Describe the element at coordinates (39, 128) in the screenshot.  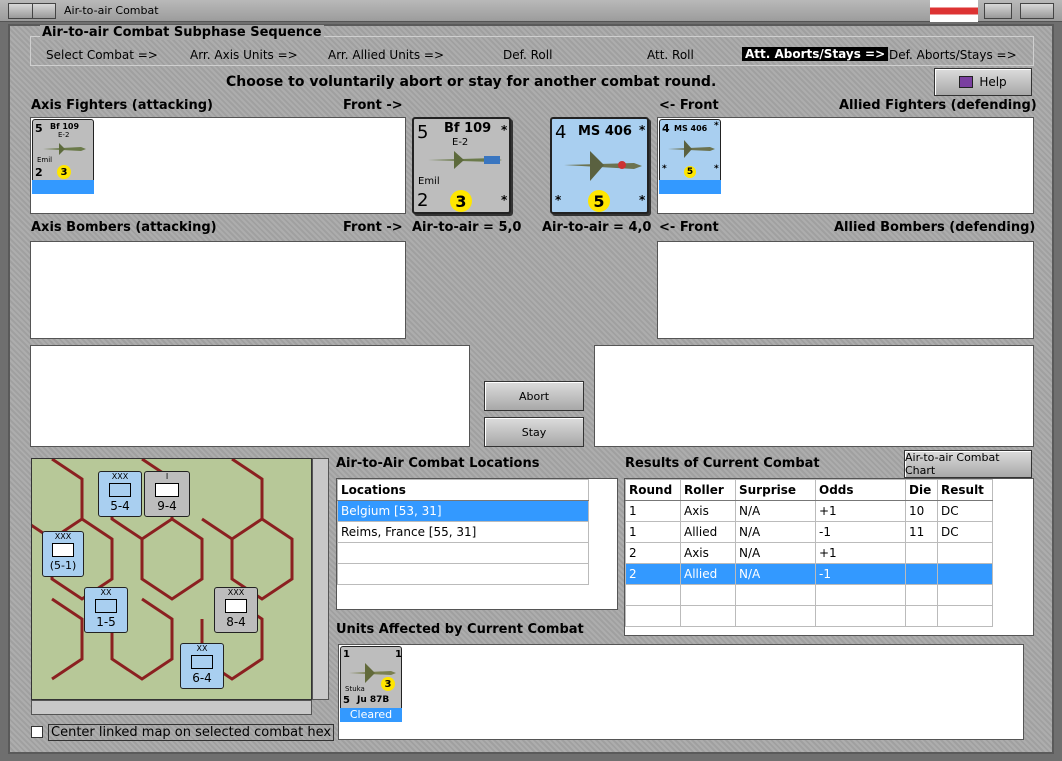
I see `counter-top-value: 5` at that location.